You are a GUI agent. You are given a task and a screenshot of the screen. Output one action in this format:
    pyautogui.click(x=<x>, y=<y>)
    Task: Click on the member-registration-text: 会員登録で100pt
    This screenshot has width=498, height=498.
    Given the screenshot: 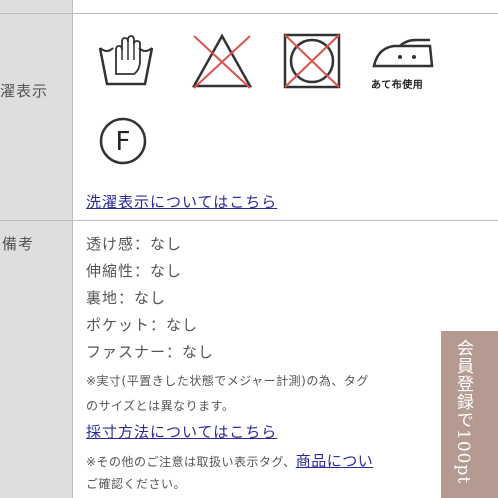 What is the action you would take?
    pyautogui.click(x=463, y=412)
    